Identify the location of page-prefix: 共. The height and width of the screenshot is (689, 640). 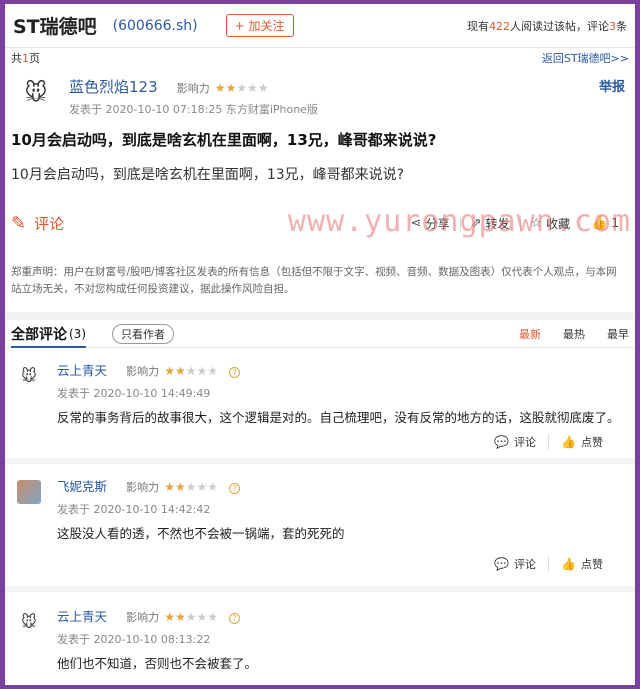
(16, 58).